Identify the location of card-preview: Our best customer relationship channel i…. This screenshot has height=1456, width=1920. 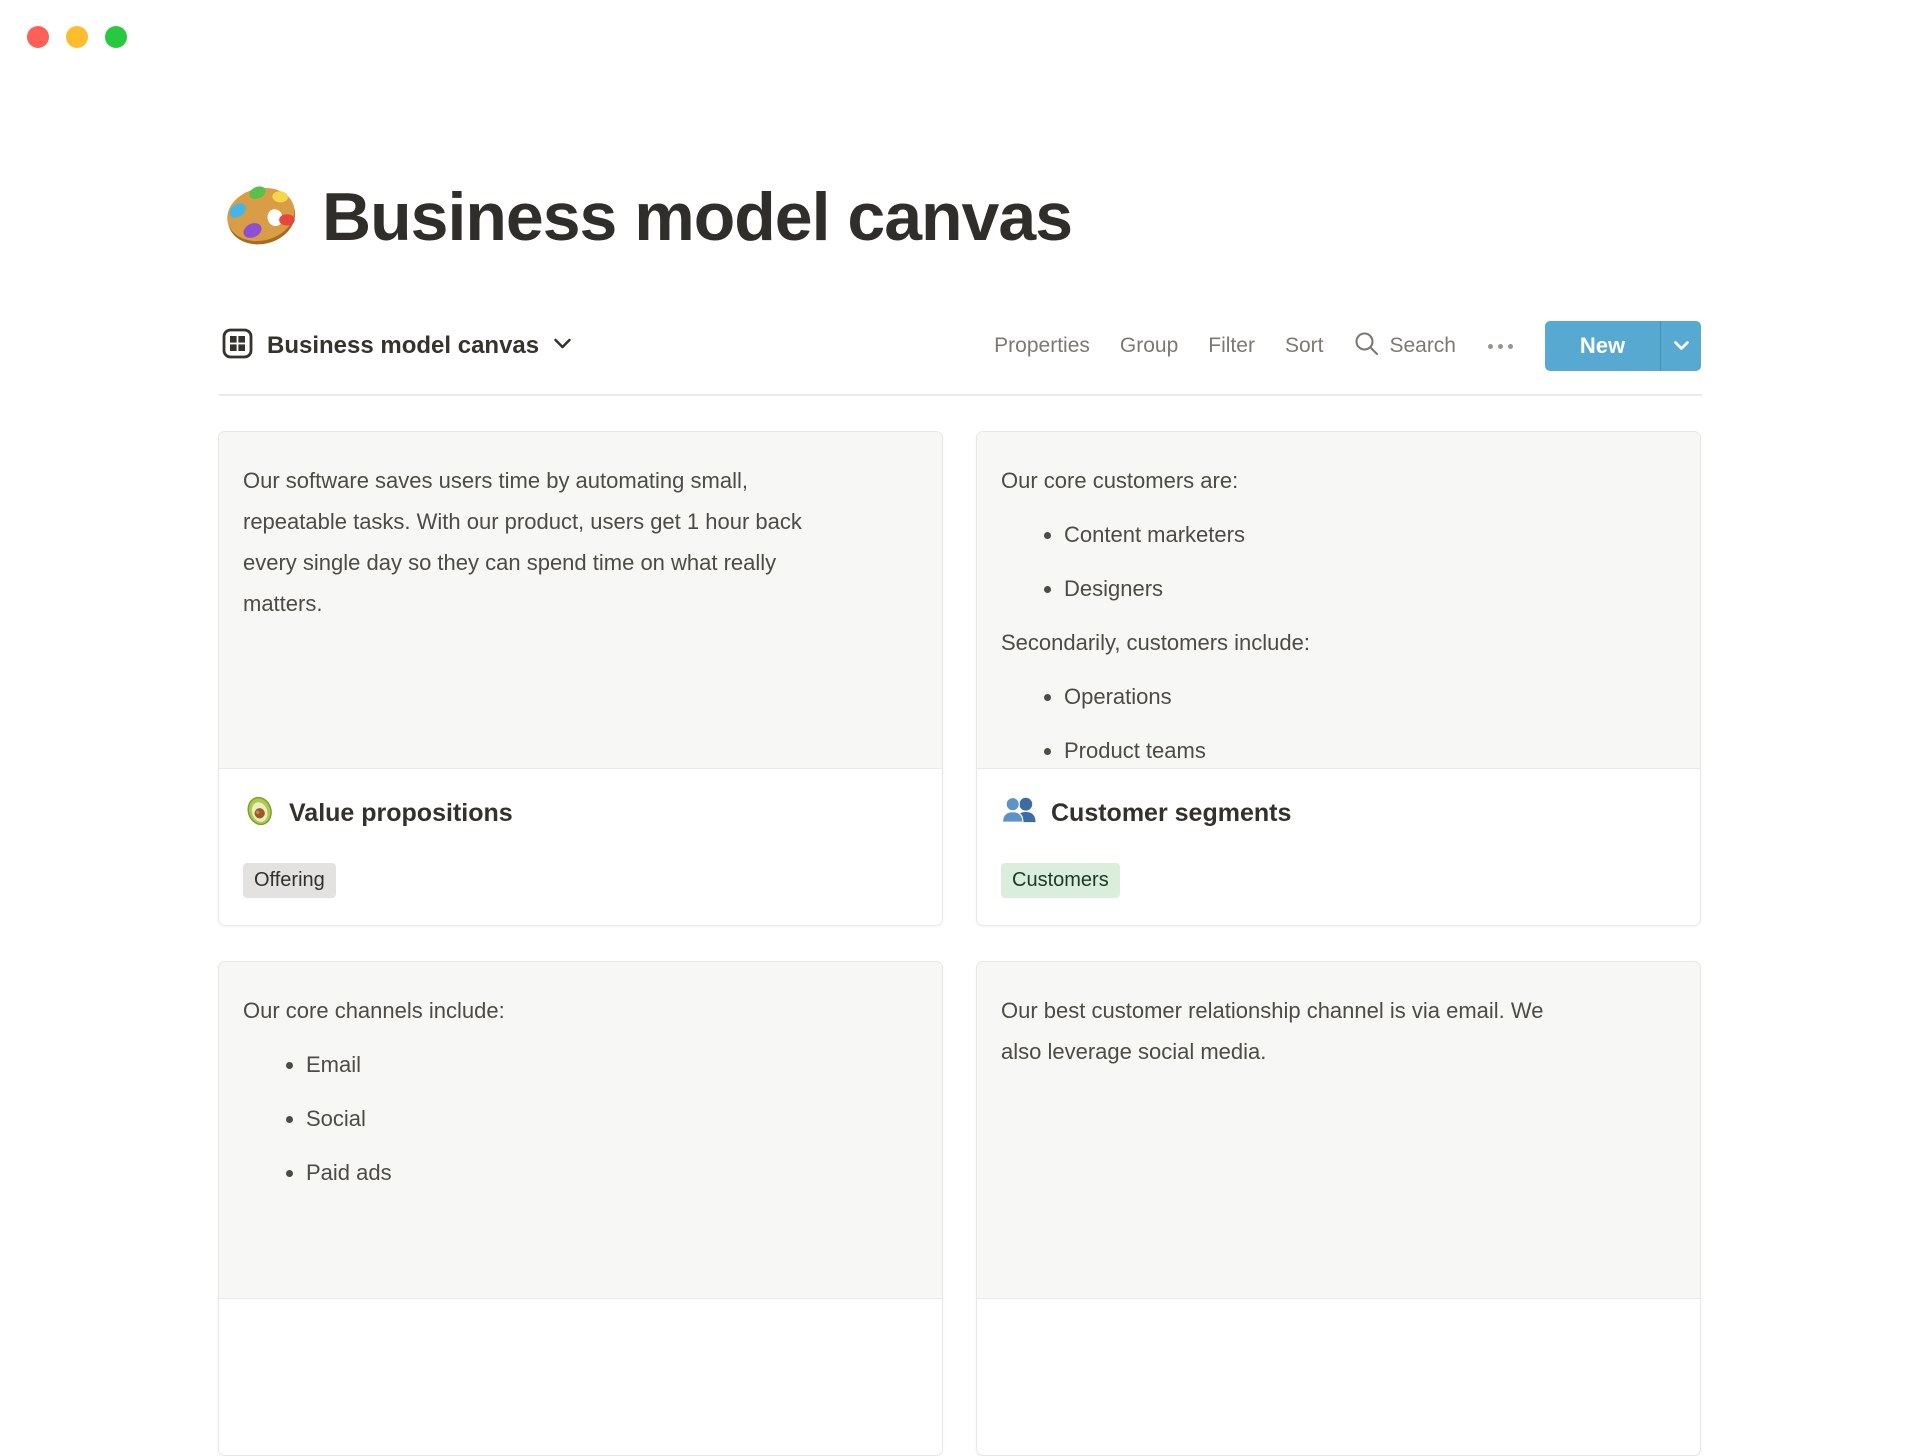
(1338, 1130).